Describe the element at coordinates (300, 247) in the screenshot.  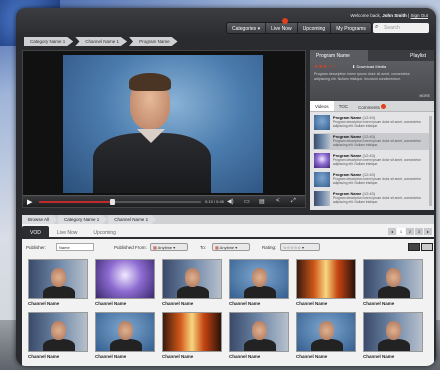
I see `rating-select: ☆☆☆☆☆ ▾` at that location.